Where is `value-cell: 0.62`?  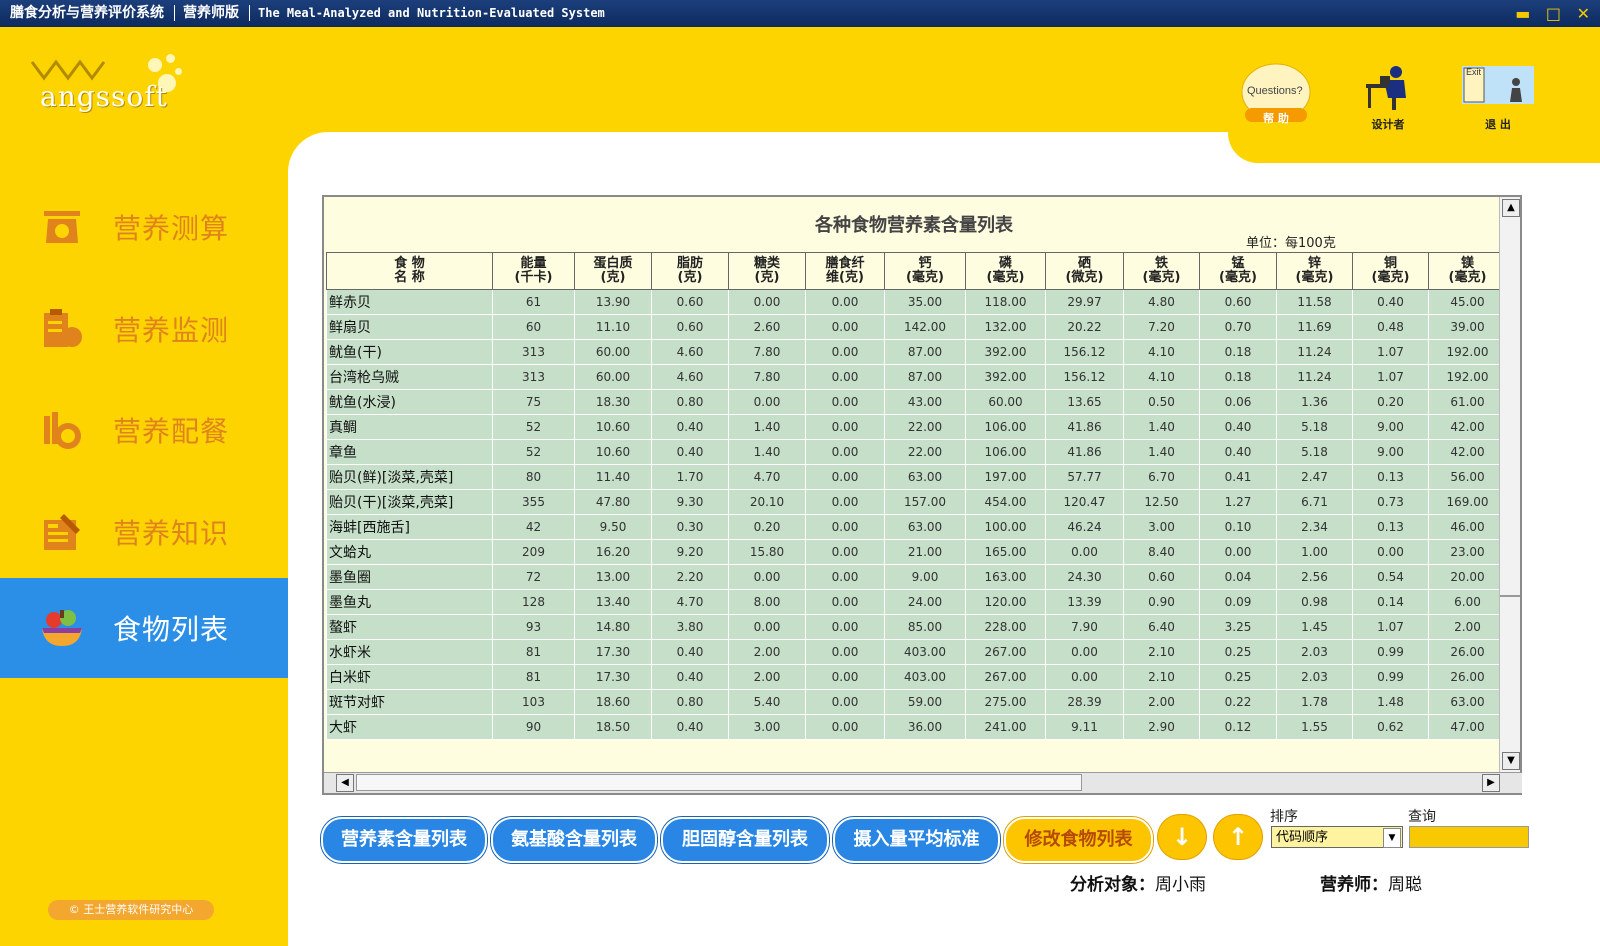
value-cell: 0.62 is located at coordinates (1390, 727).